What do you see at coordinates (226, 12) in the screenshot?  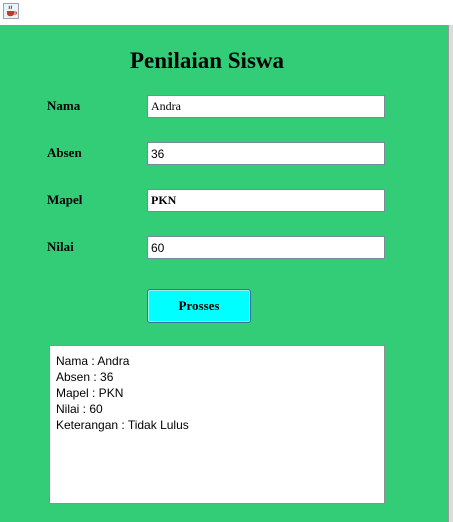 I see `title-bar` at bounding box center [226, 12].